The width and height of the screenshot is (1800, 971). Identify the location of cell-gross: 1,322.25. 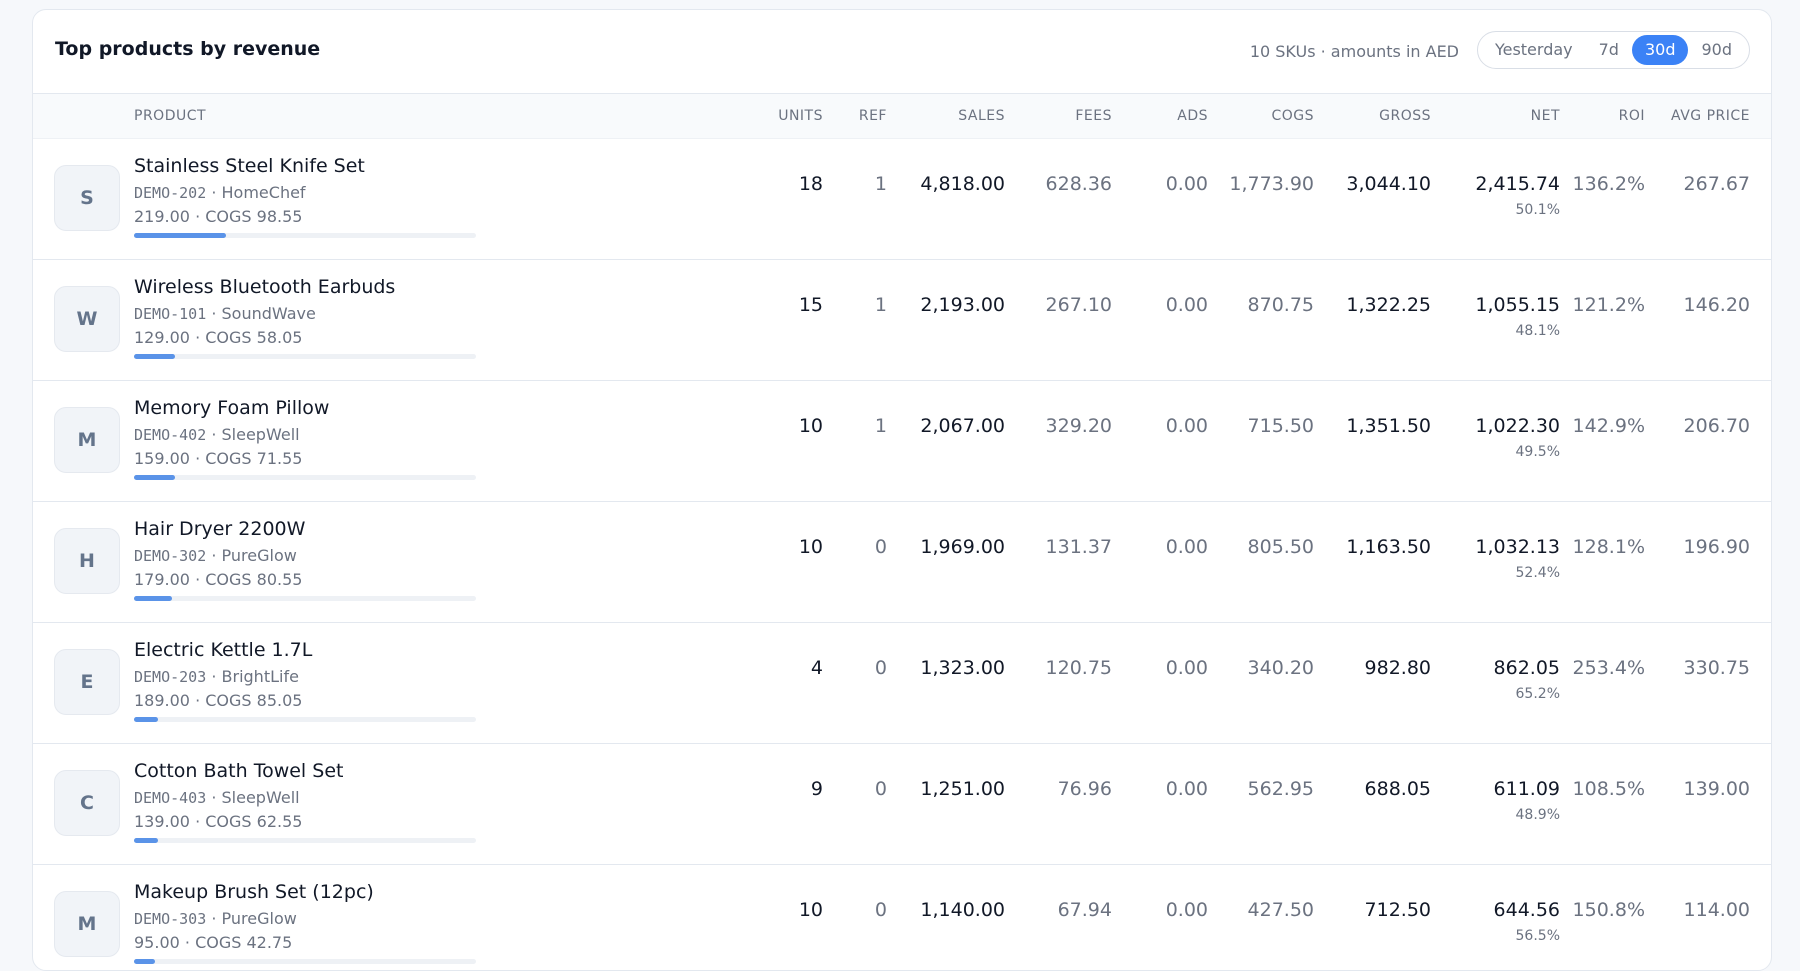
(1388, 305).